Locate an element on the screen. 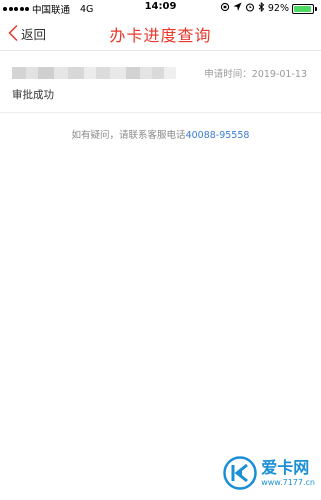 Image resolution: width=321 pixels, height=500 pixels. watermark-logo-icon is located at coordinates (240, 473).